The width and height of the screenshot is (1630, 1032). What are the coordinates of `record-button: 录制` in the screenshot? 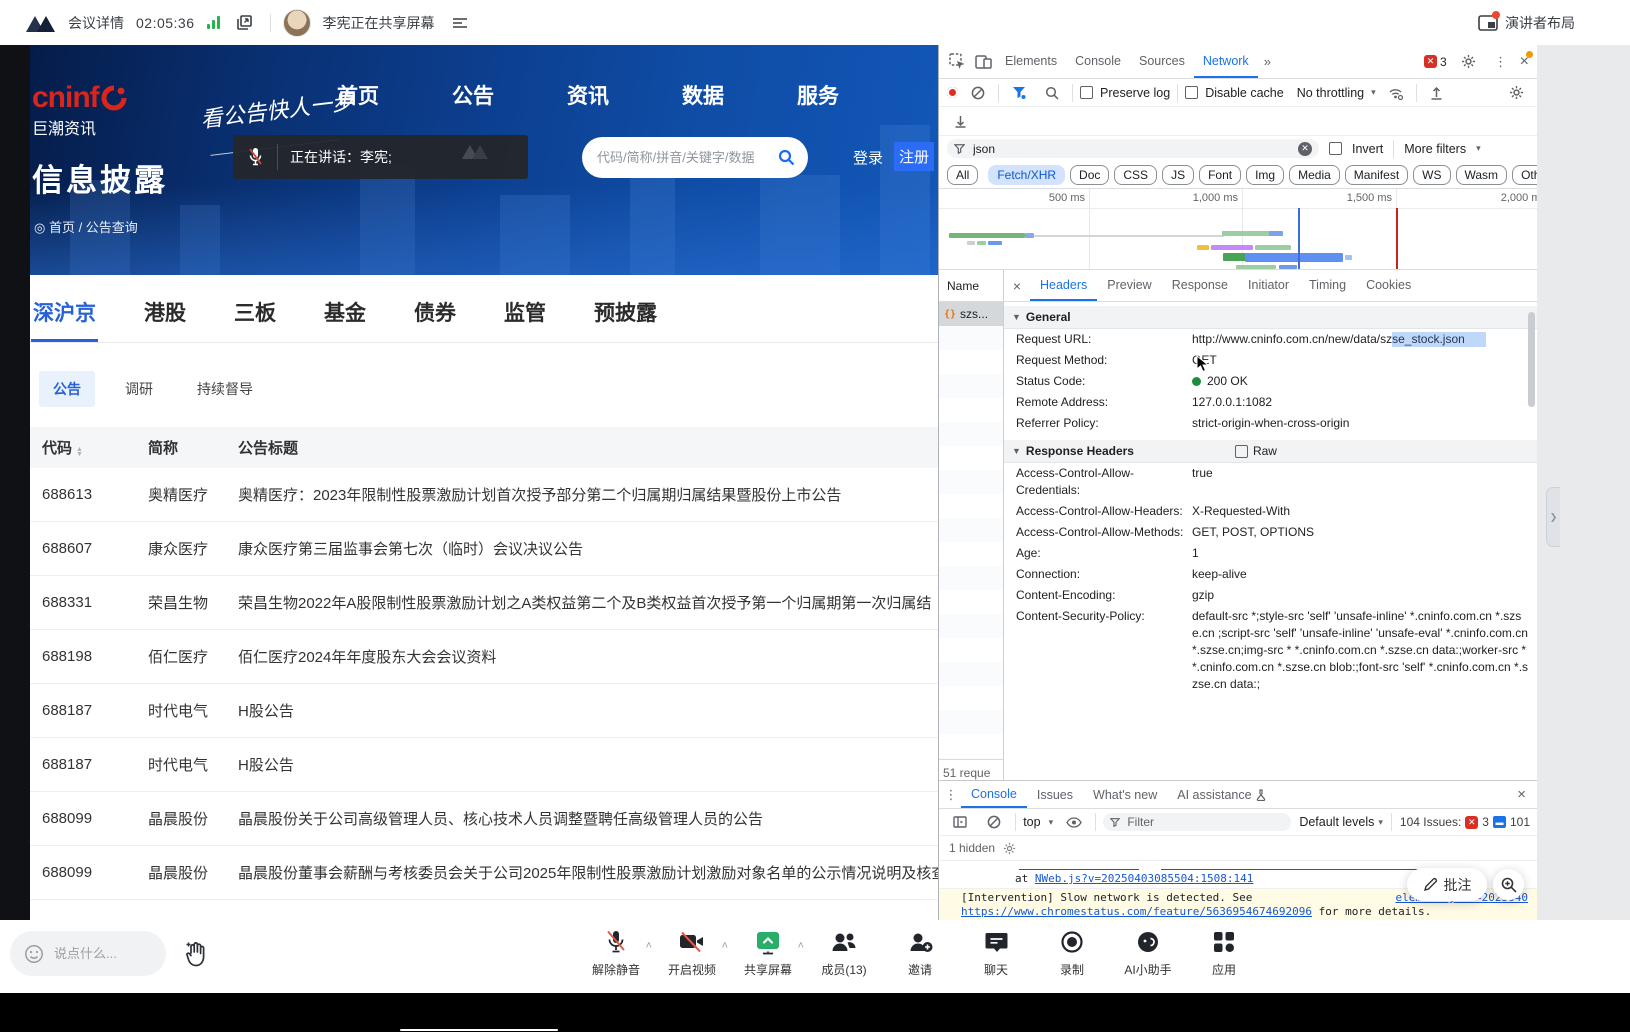 It's located at (1072, 953).